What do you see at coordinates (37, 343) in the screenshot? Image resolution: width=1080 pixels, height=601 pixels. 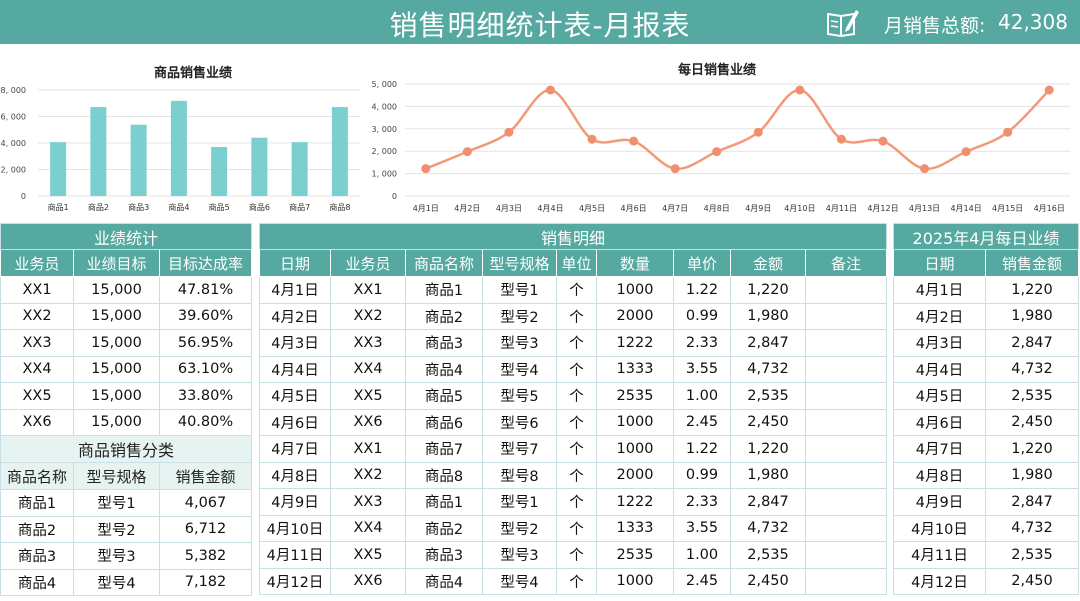 I see `table-cell: XX3` at bounding box center [37, 343].